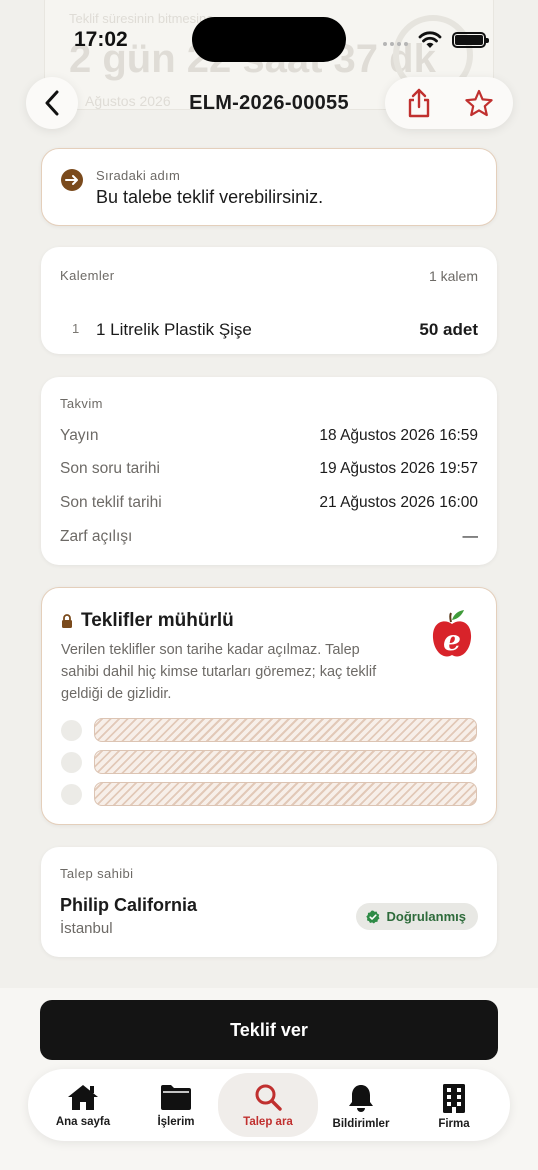  Describe the element at coordinates (449, 103) in the screenshot. I see `header-actions` at that location.